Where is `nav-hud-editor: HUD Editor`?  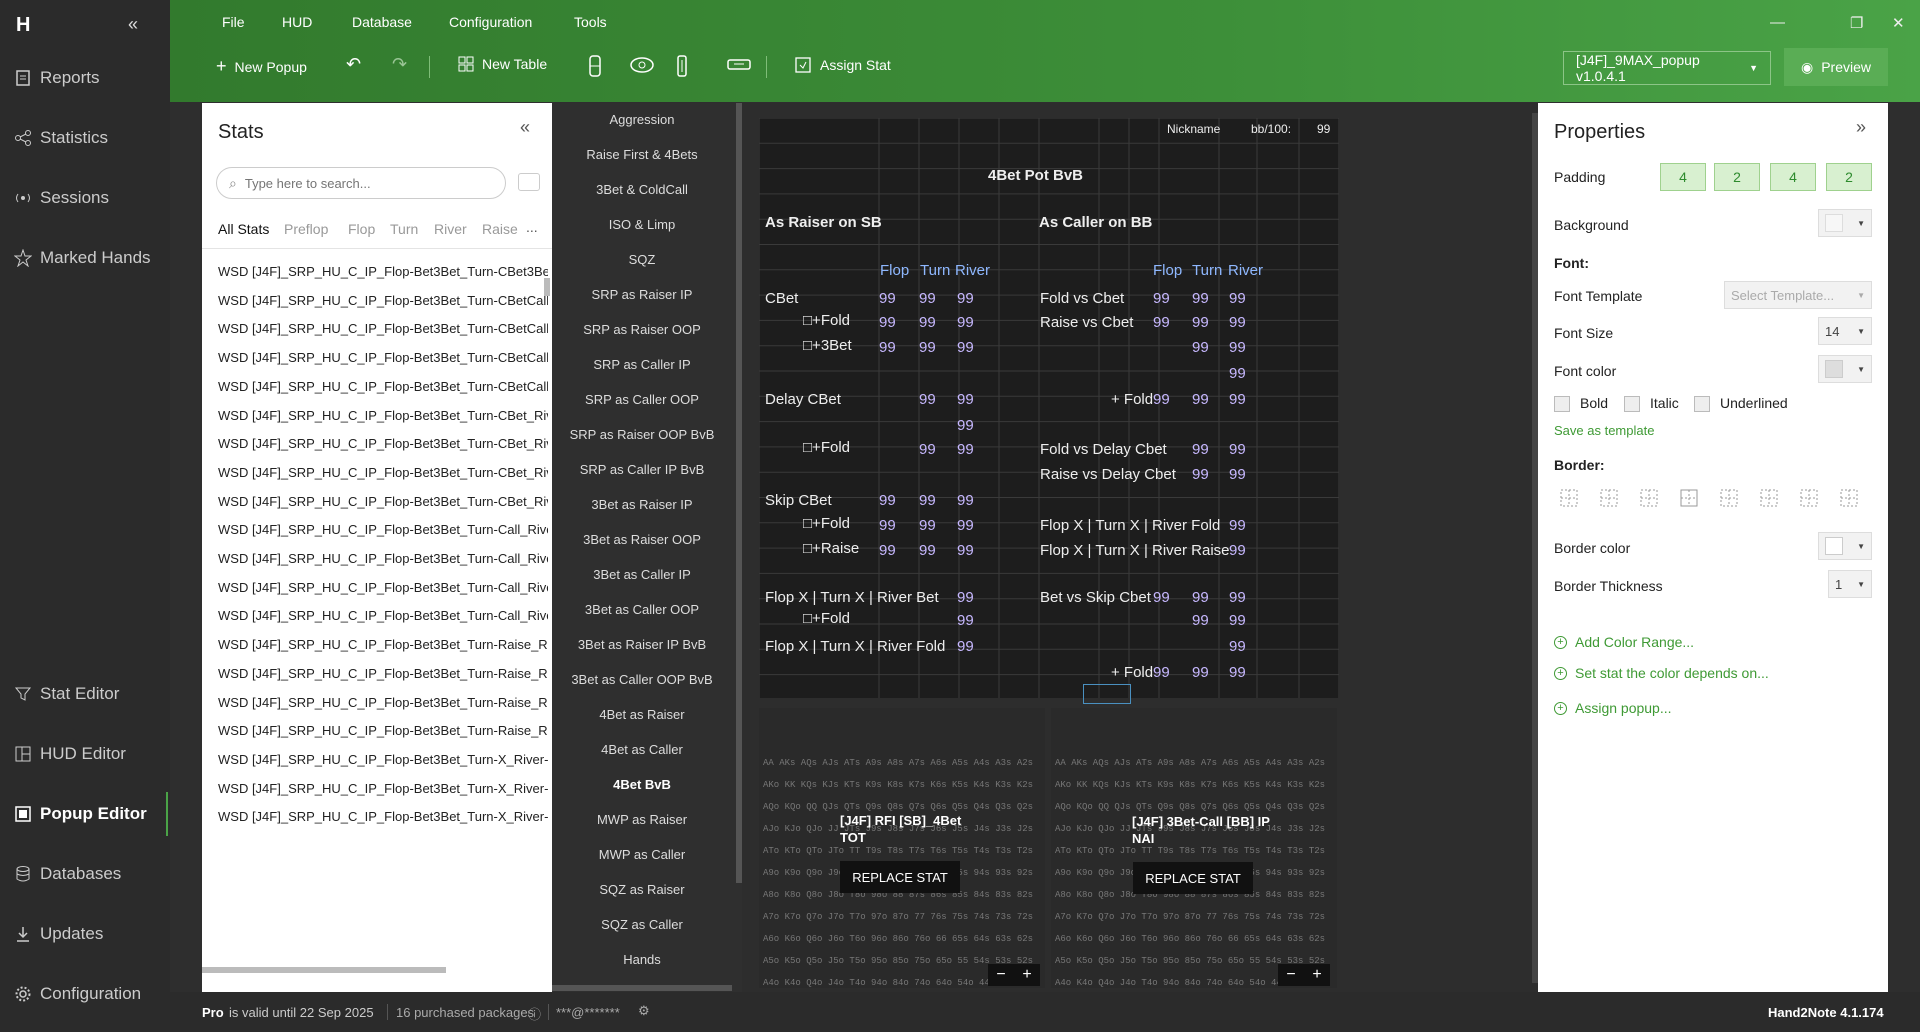 nav-hud-editor: HUD Editor is located at coordinates (70, 754).